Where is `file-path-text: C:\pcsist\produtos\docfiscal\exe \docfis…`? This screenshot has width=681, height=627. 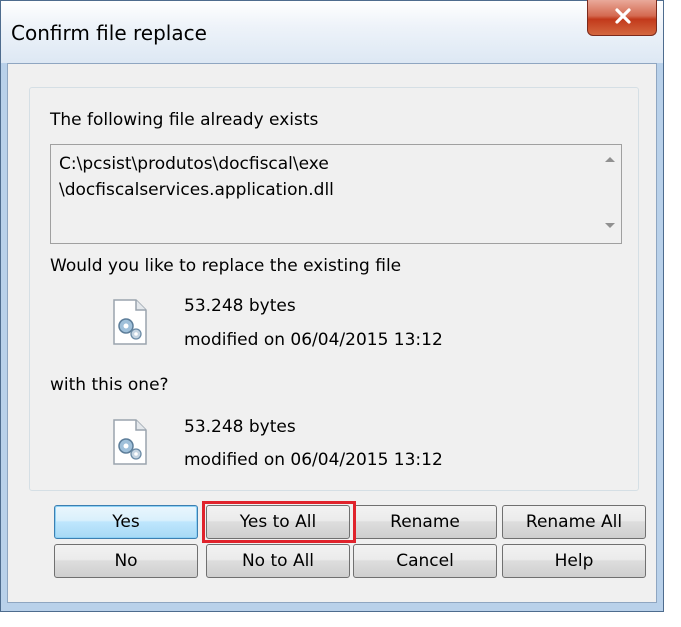 file-path-text: C:\pcsist\produtos\docfiscal\exe \docfis… is located at coordinates (196, 177).